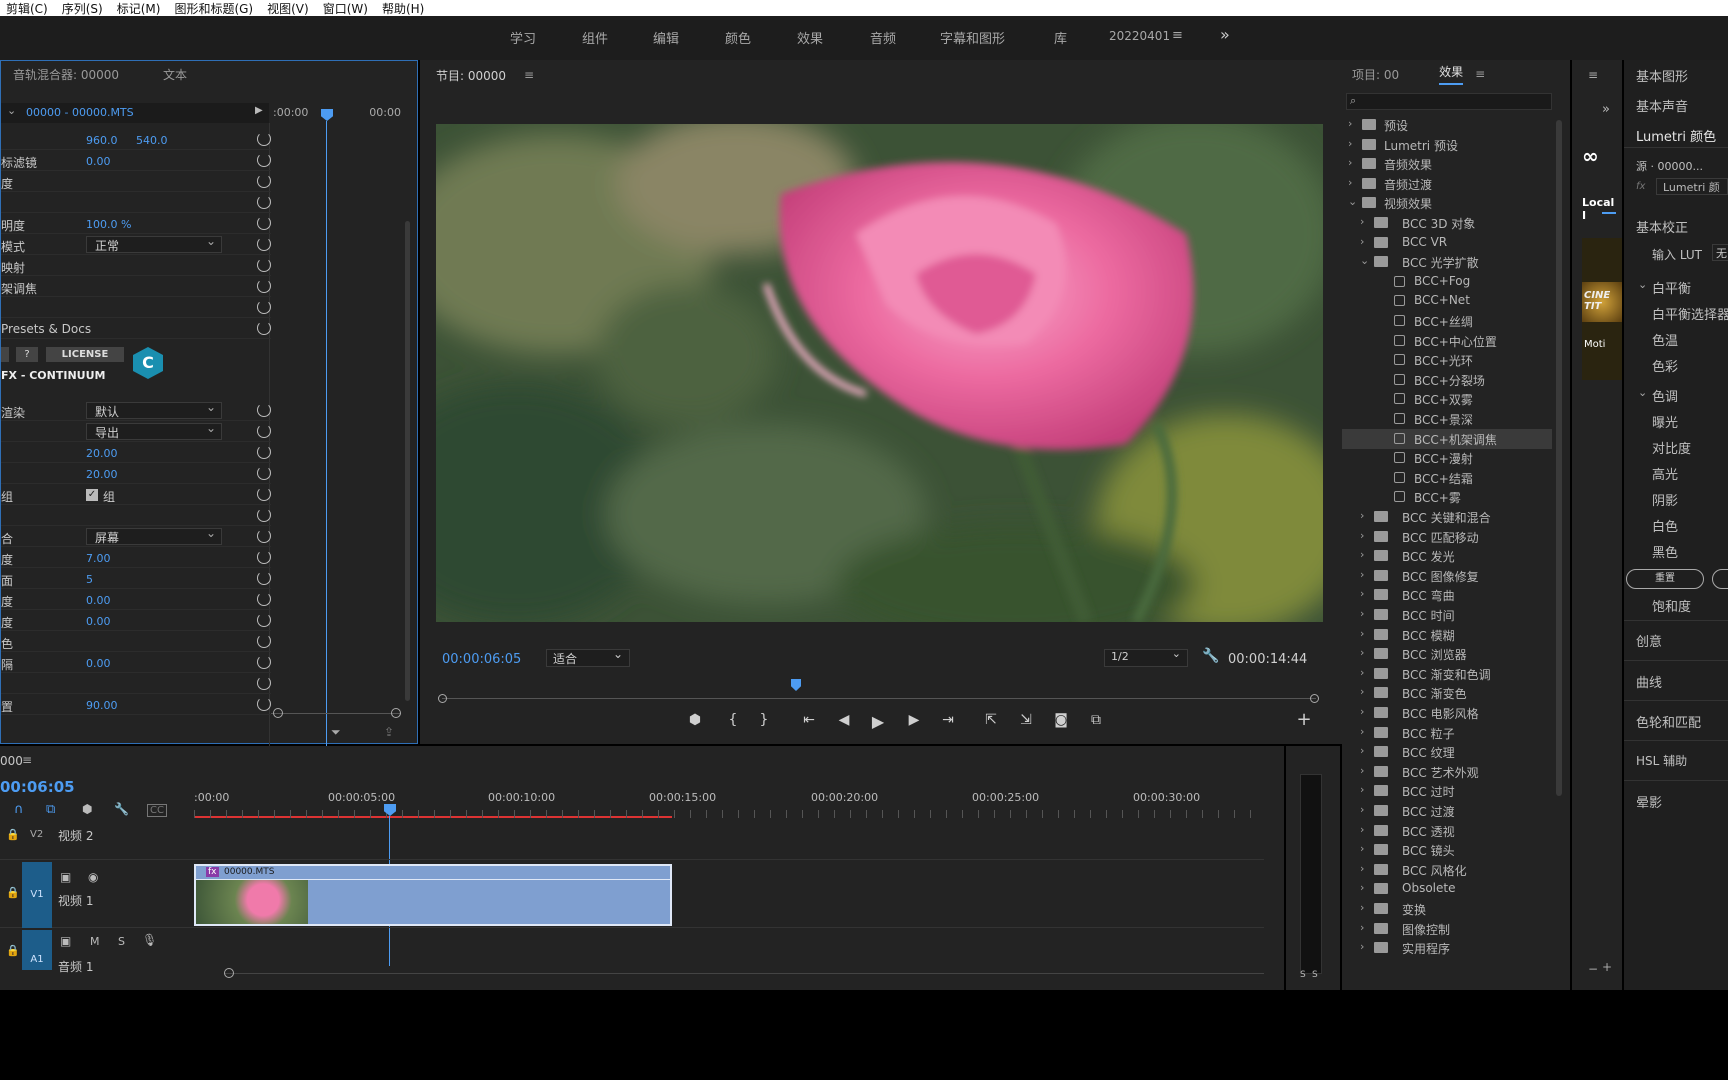 Image resolution: width=1728 pixels, height=1080 pixels. What do you see at coordinates (1447, 615) in the screenshot?
I see `effect-folder: › BCC 时间` at bounding box center [1447, 615].